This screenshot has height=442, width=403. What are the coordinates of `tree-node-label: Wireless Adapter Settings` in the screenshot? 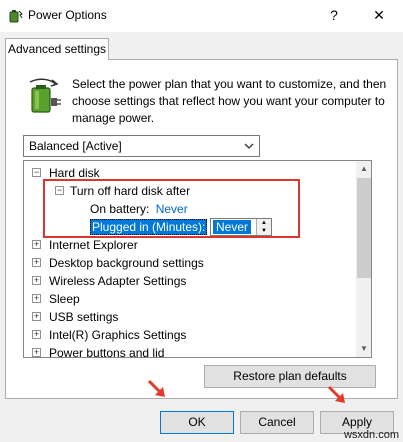 It's located at (118, 281).